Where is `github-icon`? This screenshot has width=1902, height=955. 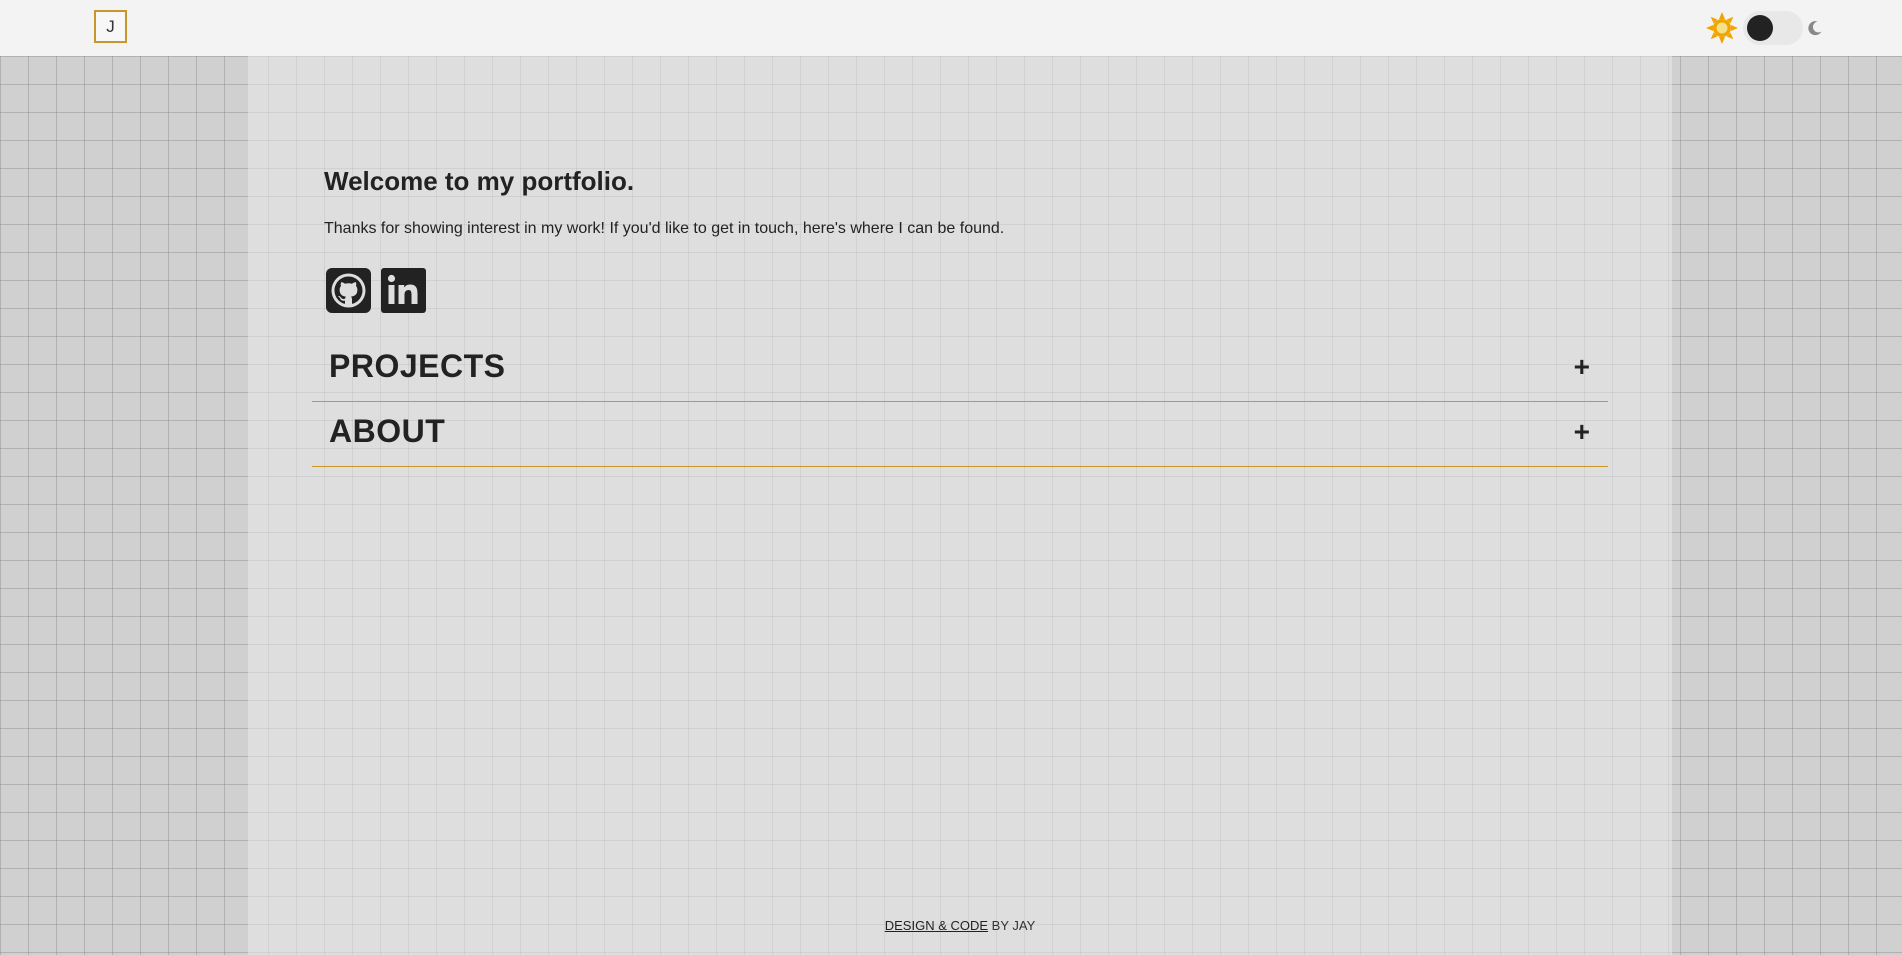 github-icon is located at coordinates (348, 290).